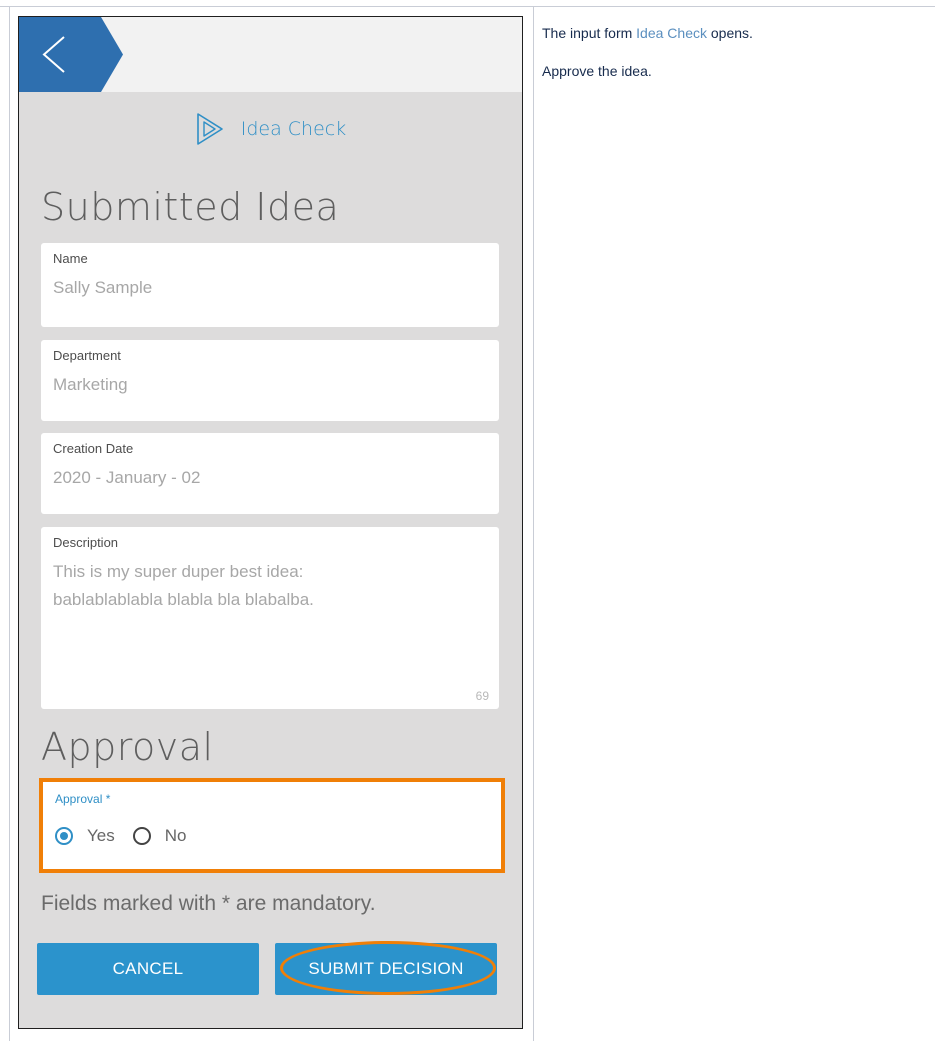 Image resolution: width=935 pixels, height=1041 pixels. Describe the element at coordinates (9, 523) in the screenshot. I see `table-border-left` at that location.